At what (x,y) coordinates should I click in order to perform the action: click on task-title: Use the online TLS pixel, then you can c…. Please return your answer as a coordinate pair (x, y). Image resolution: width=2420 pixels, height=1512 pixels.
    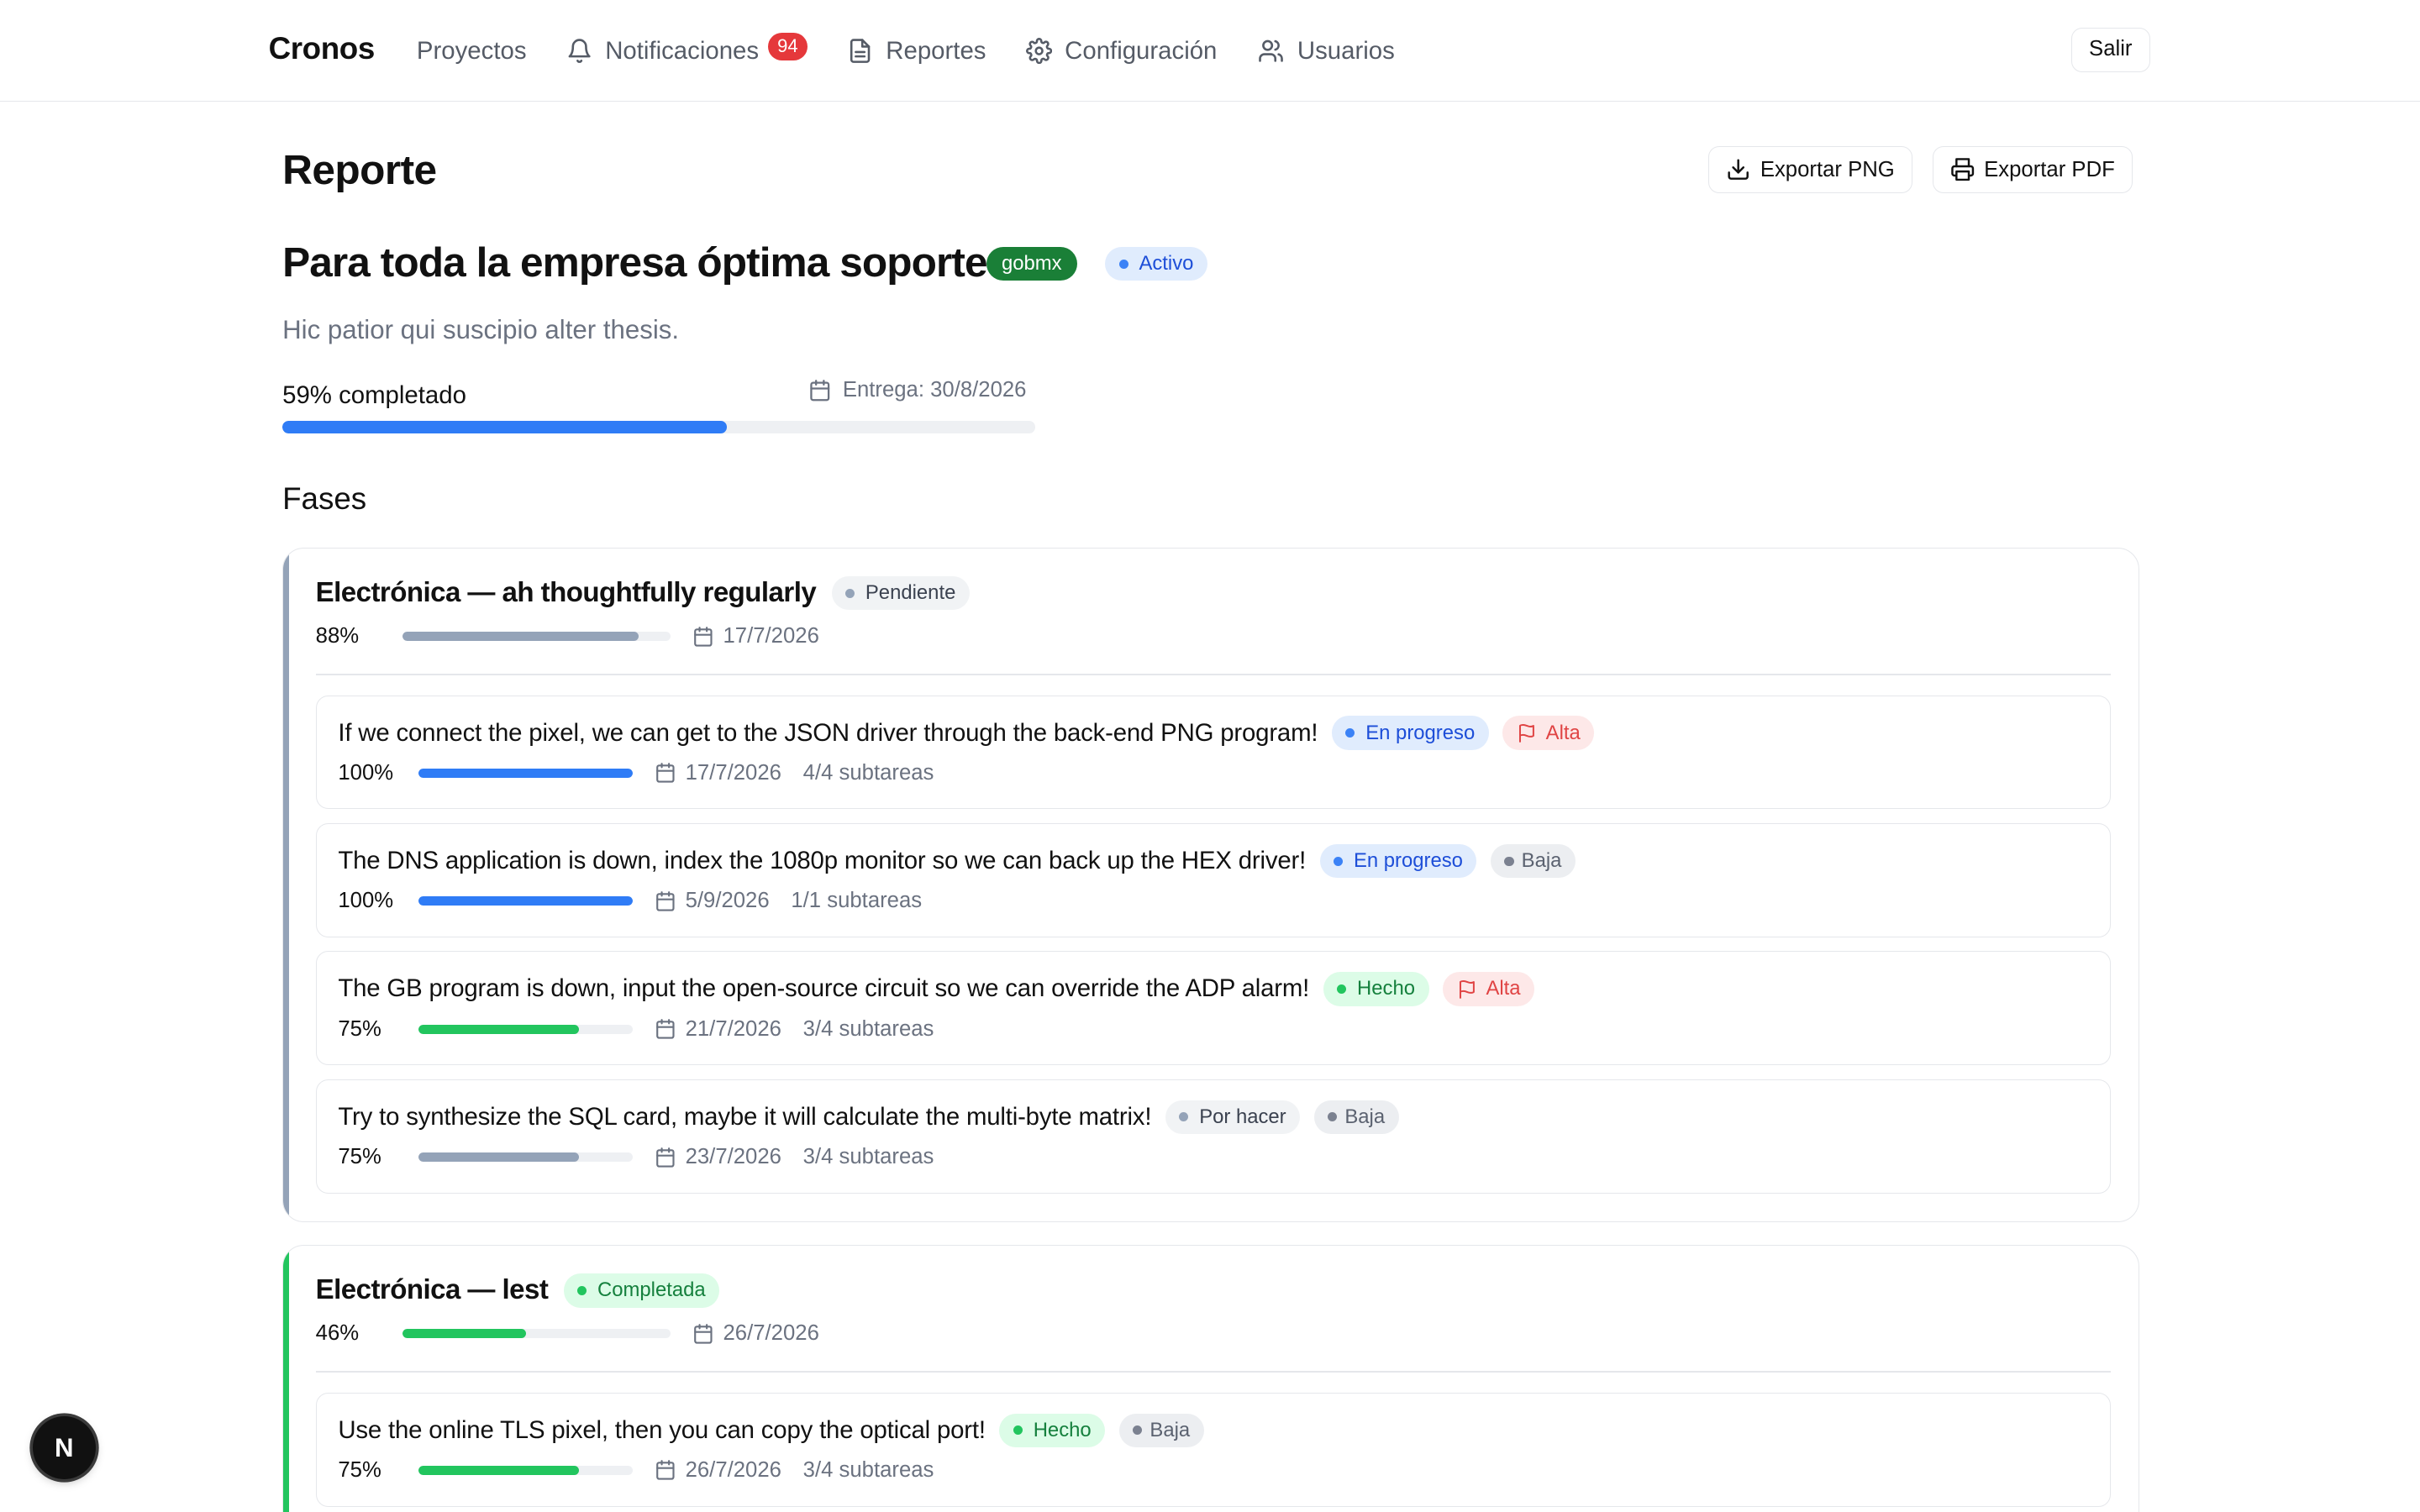
    Looking at the image, I should click on (662, 1429).